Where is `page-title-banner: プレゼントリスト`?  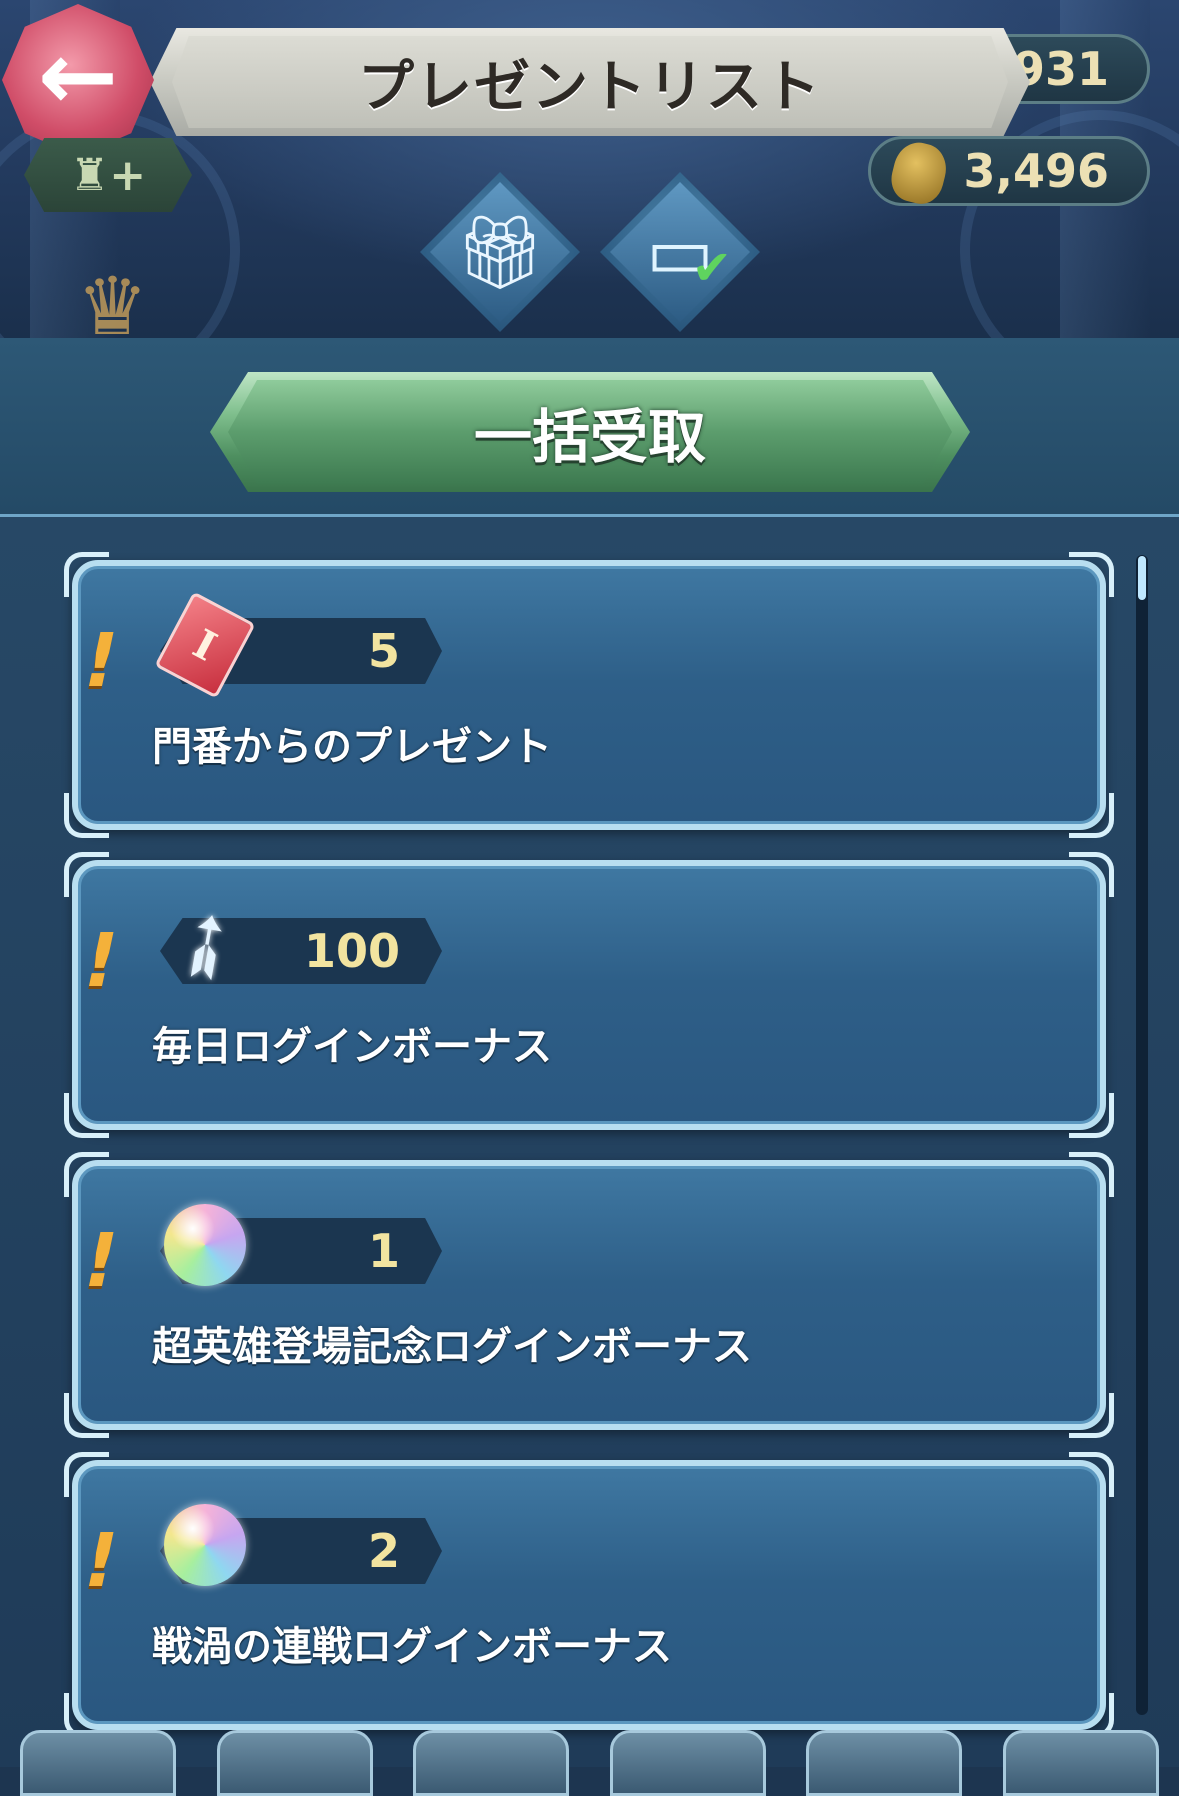 page-title-banner: プレゼントリスト is located at coordinates (590, 82).